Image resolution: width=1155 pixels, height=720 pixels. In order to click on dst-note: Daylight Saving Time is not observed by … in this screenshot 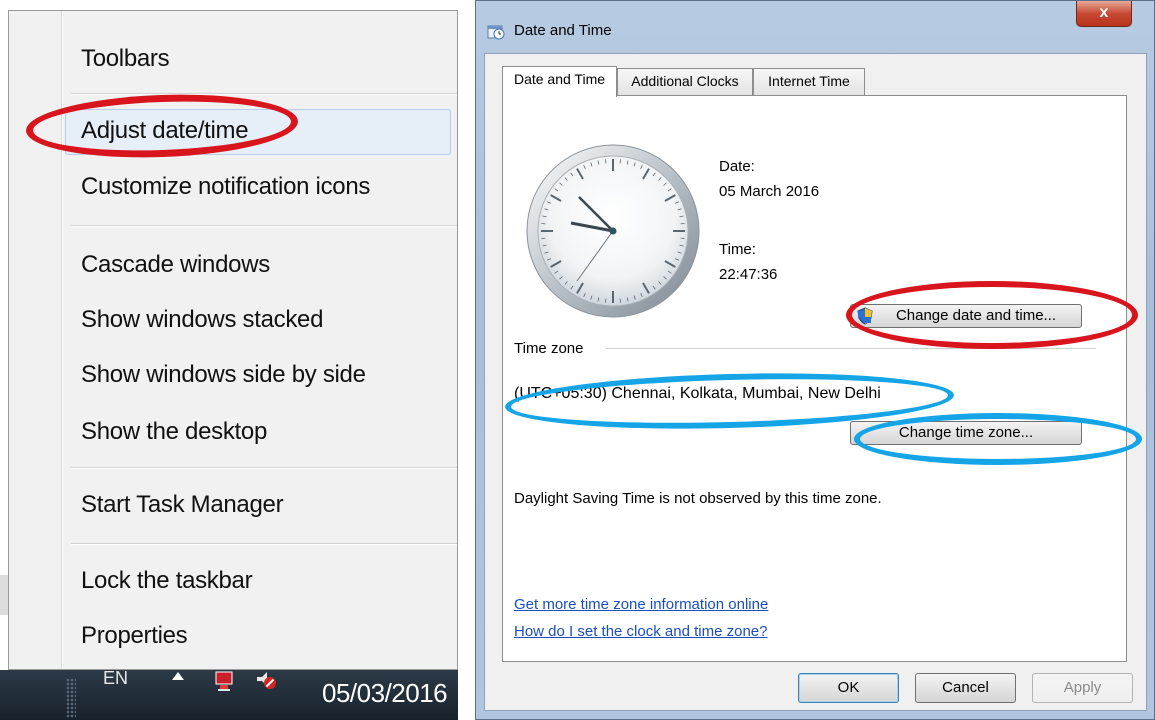, I will do `click(698, 498)`.